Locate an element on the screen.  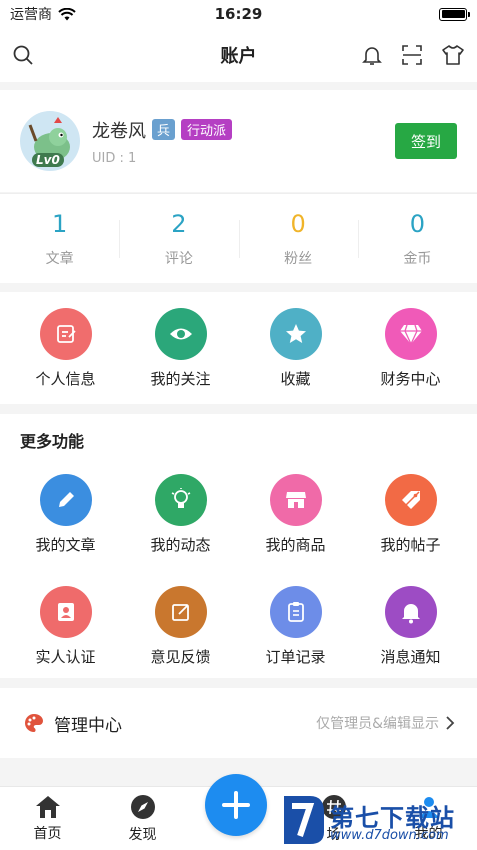
store-icon is located at coordinates (295, 500).